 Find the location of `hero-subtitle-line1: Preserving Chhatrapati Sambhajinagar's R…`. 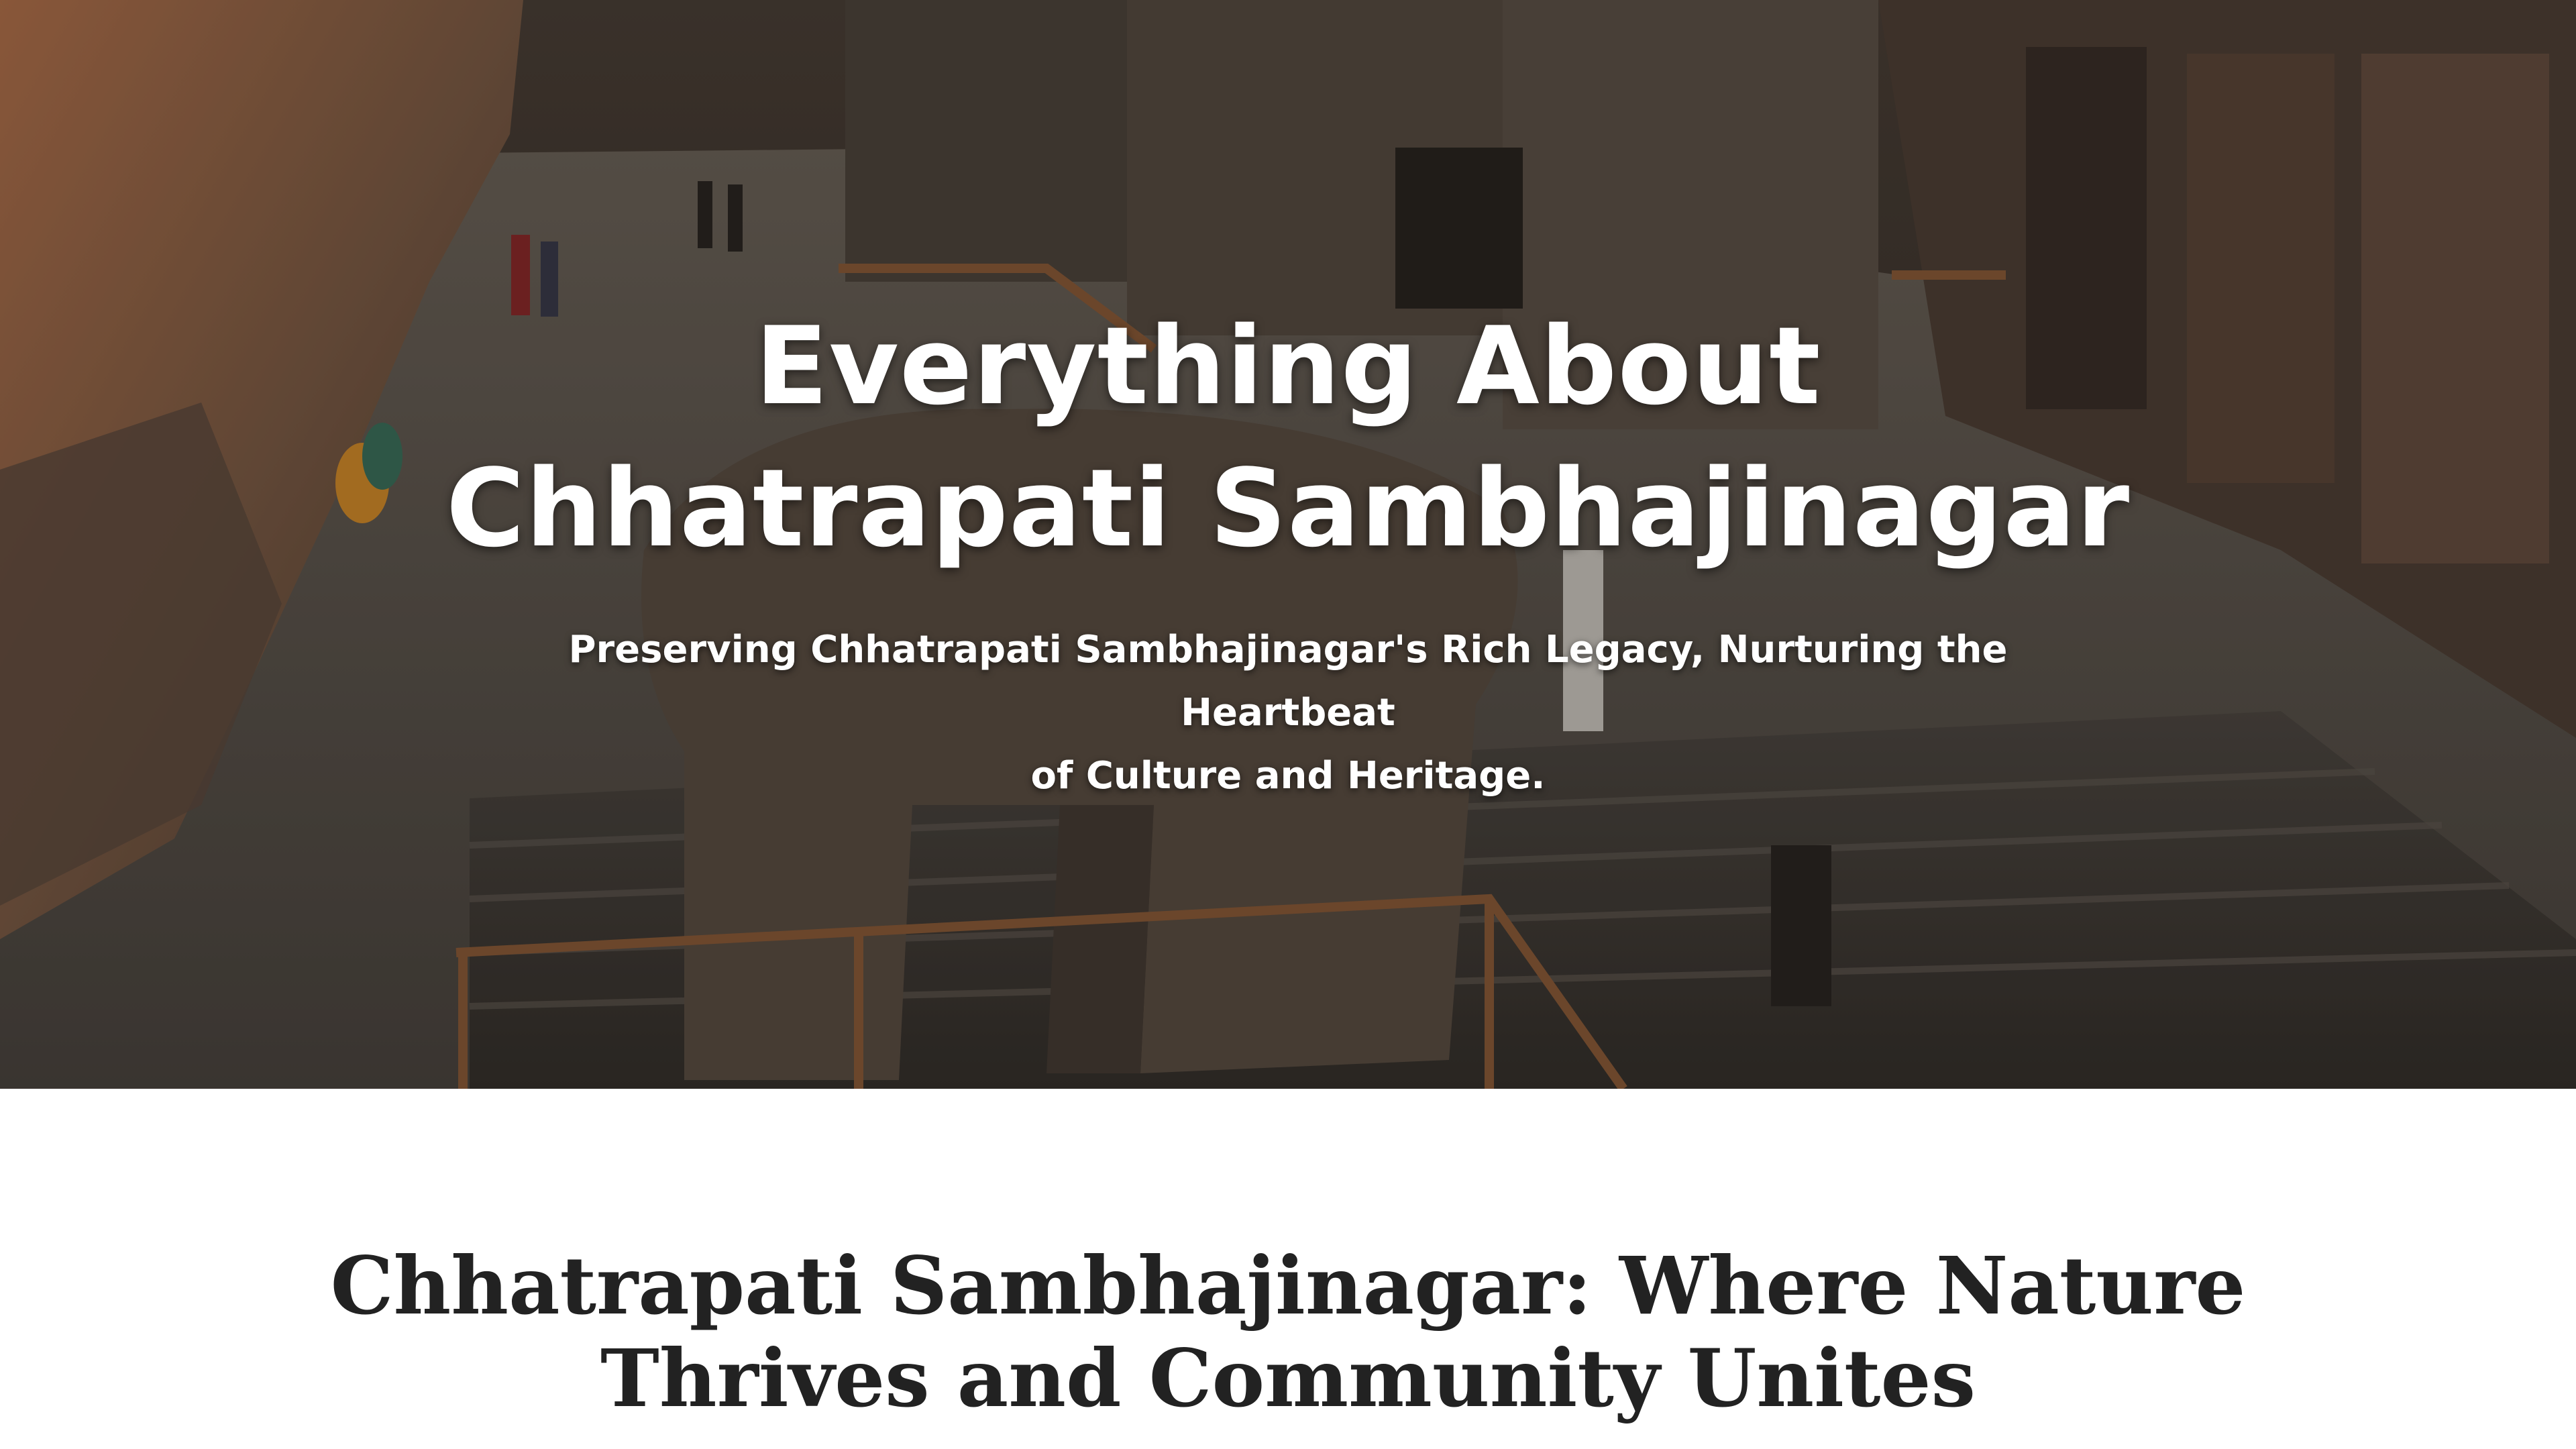

hero-subtitle-line1: Preserving Chhatrapati Sambhajinagar's R… is located at coordinates (1288, 681).